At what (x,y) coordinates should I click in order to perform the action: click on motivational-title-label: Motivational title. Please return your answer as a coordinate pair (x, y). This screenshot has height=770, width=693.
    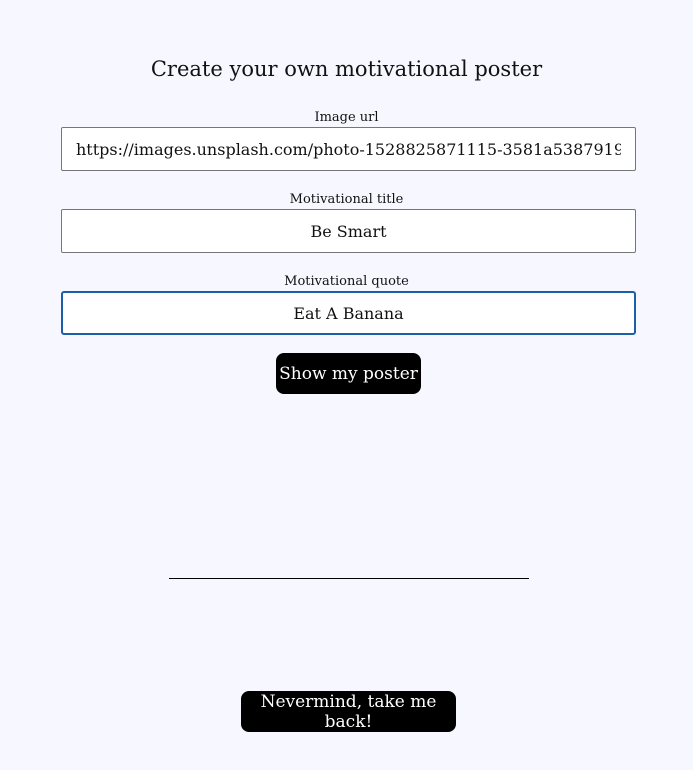
    Looking at the image, I should click on (346, 199).